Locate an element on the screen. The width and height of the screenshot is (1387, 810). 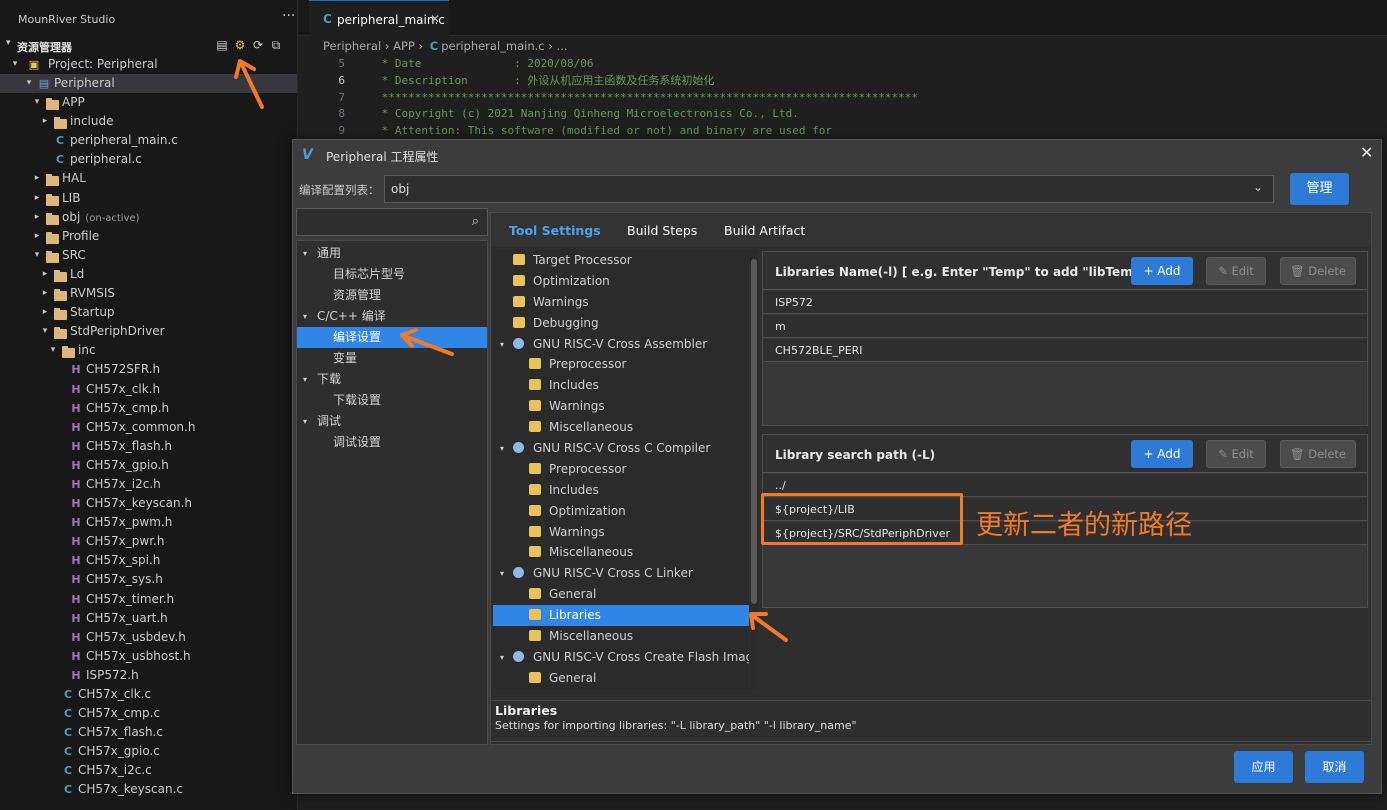
settings-nav-item: 目标芯片型号 is located at coordinates (392, 274).